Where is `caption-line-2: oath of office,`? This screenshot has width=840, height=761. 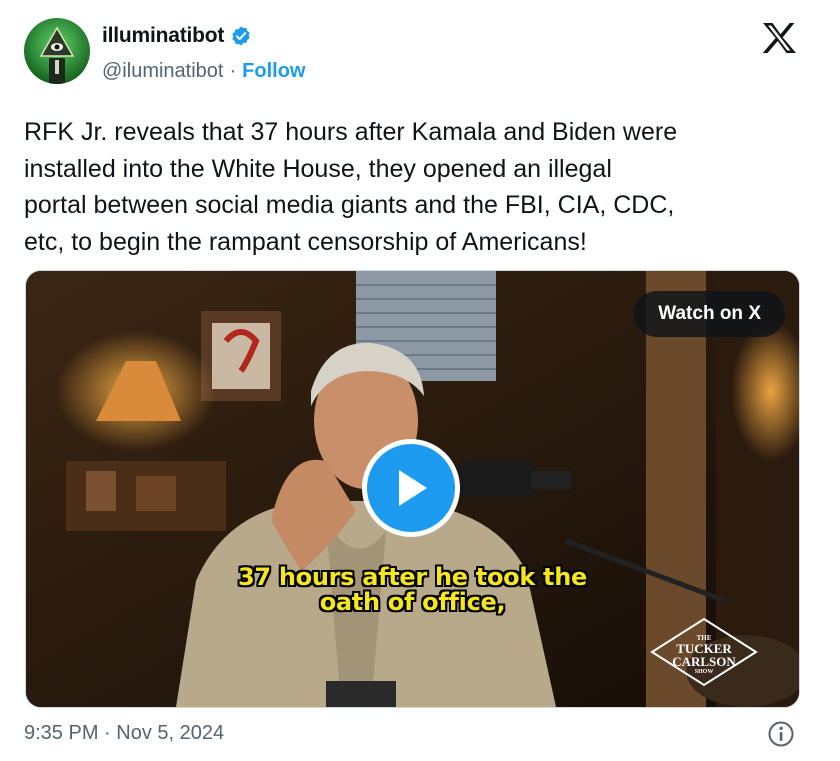
caption-line-2: oath of office, is located at coordinates (412, 602).